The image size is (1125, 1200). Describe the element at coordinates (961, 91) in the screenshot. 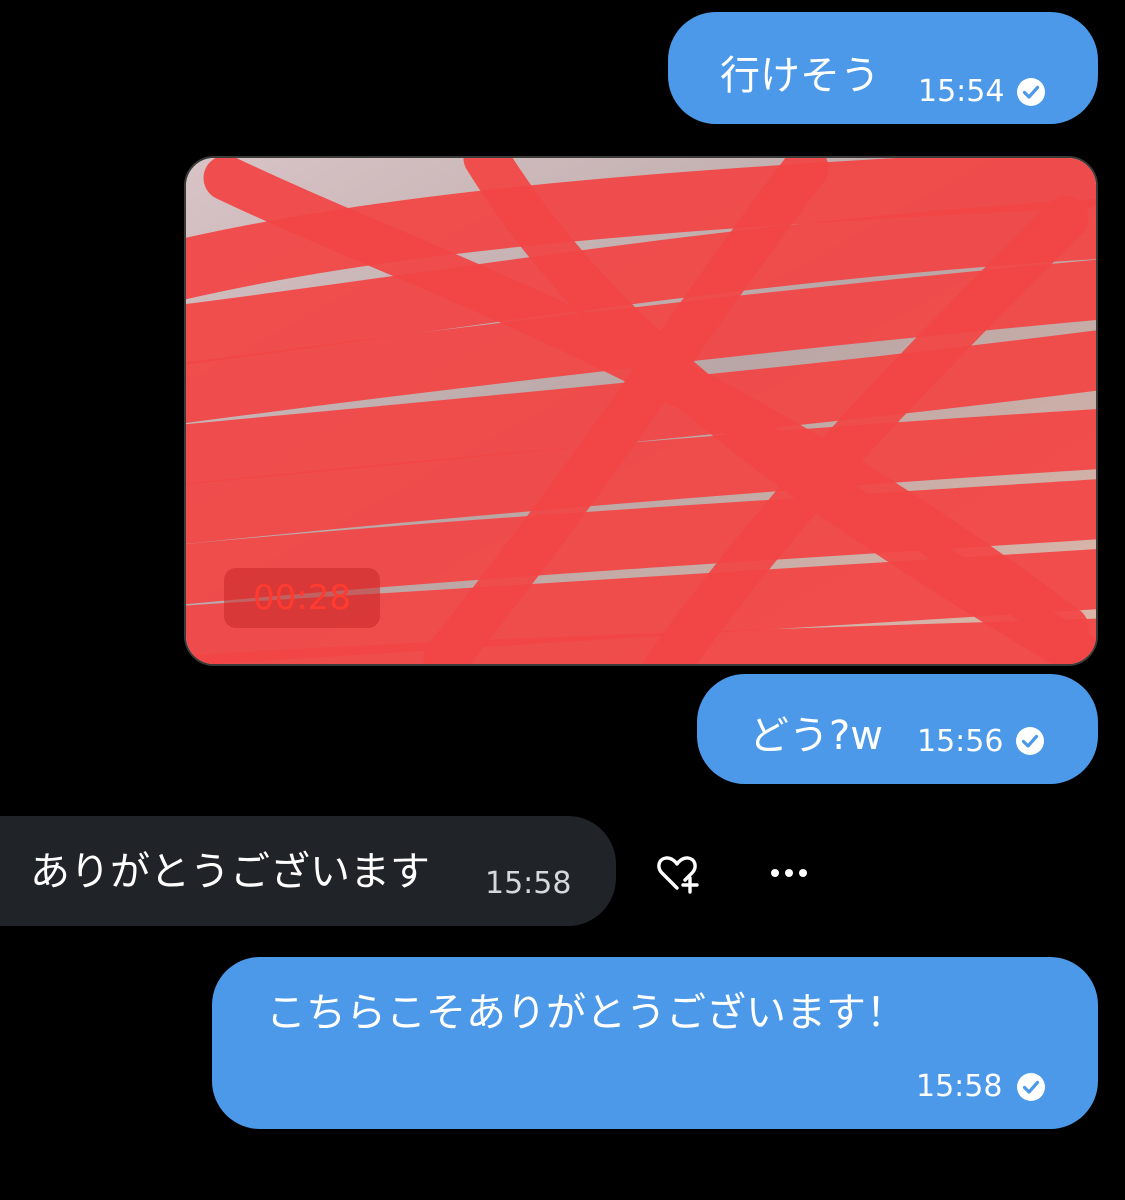

I see `message-timestamp: 15:54` at that location.